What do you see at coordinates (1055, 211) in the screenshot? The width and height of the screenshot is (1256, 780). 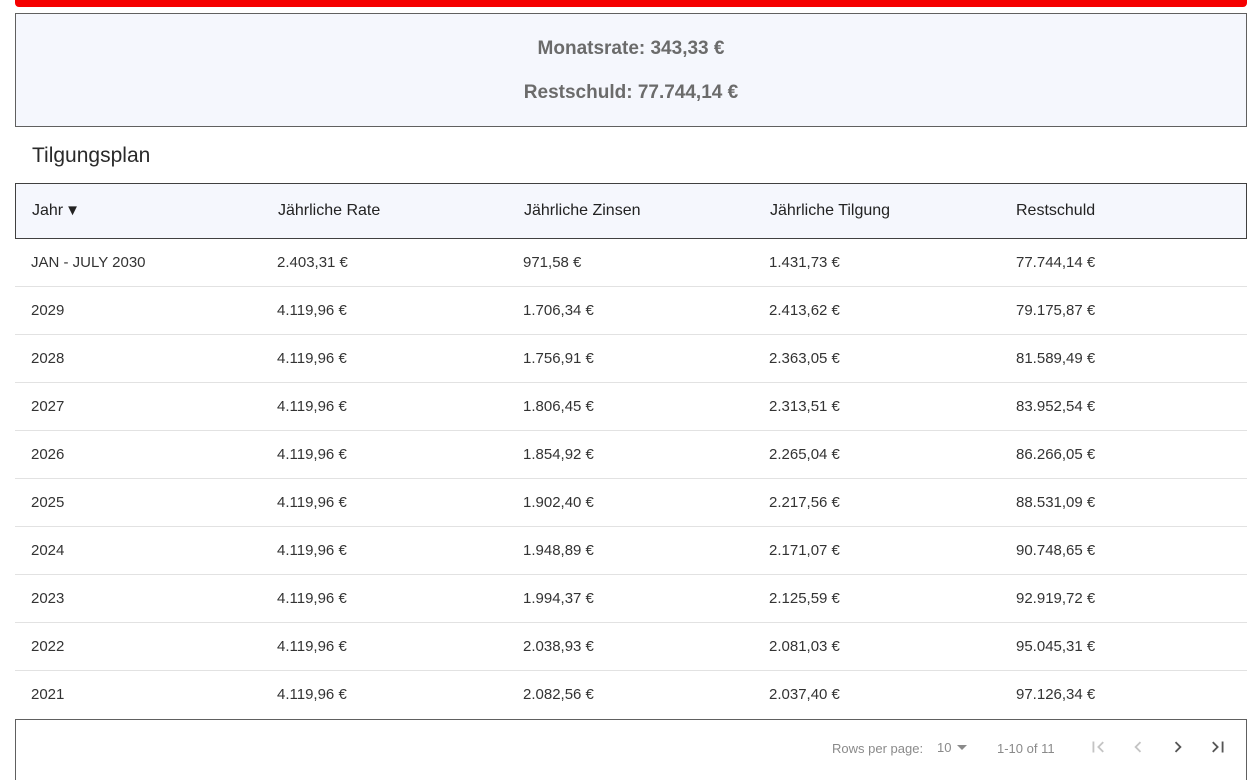 I see `column-header-remaining-debt: Restschuld` at bounding box center [1055, 211].